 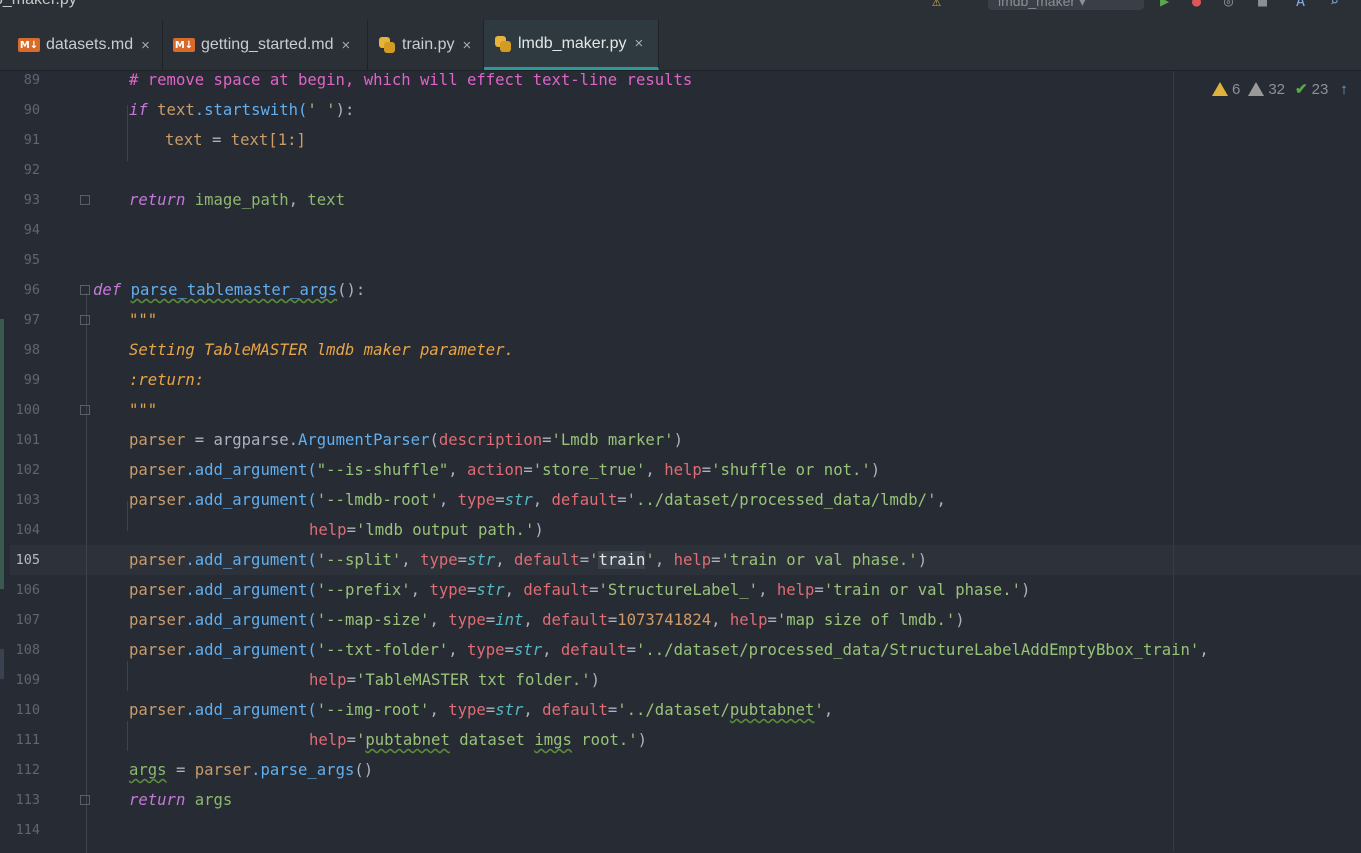 I want to click on line-number: 91, so click(x=31, y=140).